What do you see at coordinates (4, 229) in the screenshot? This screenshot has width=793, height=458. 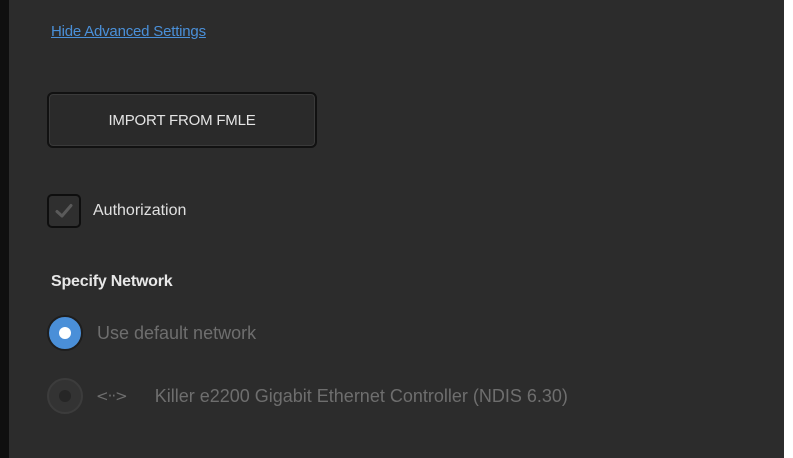 I see `left-border` at bounding box center [4, 229].